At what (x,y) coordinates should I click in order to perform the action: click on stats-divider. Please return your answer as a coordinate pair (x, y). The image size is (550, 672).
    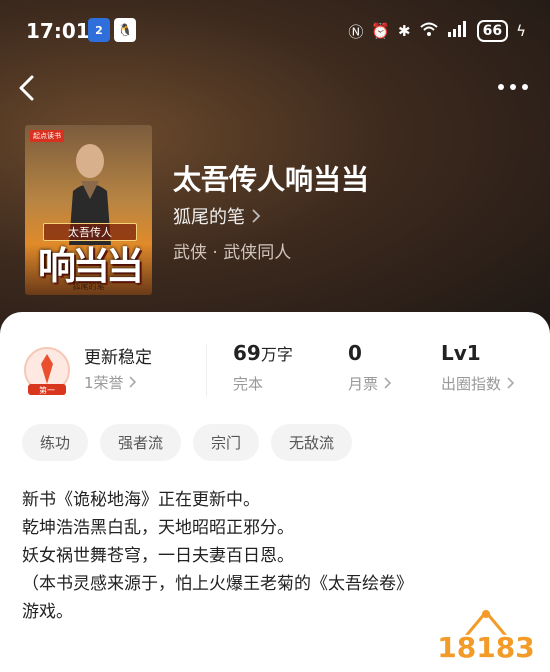
    Looking at the image, I should click on (206, 370).